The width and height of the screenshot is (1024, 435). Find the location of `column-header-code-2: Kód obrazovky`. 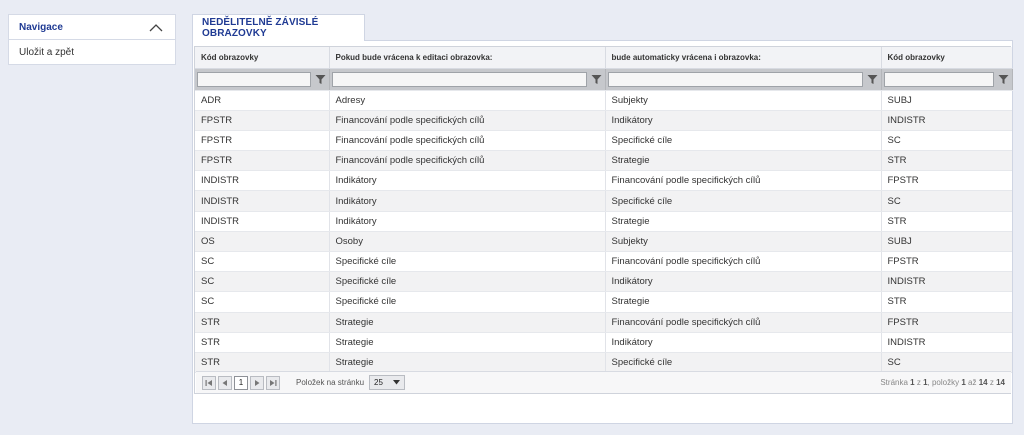

column-header-code-2: Kód obrazovky is located at coordinates (946, 58).